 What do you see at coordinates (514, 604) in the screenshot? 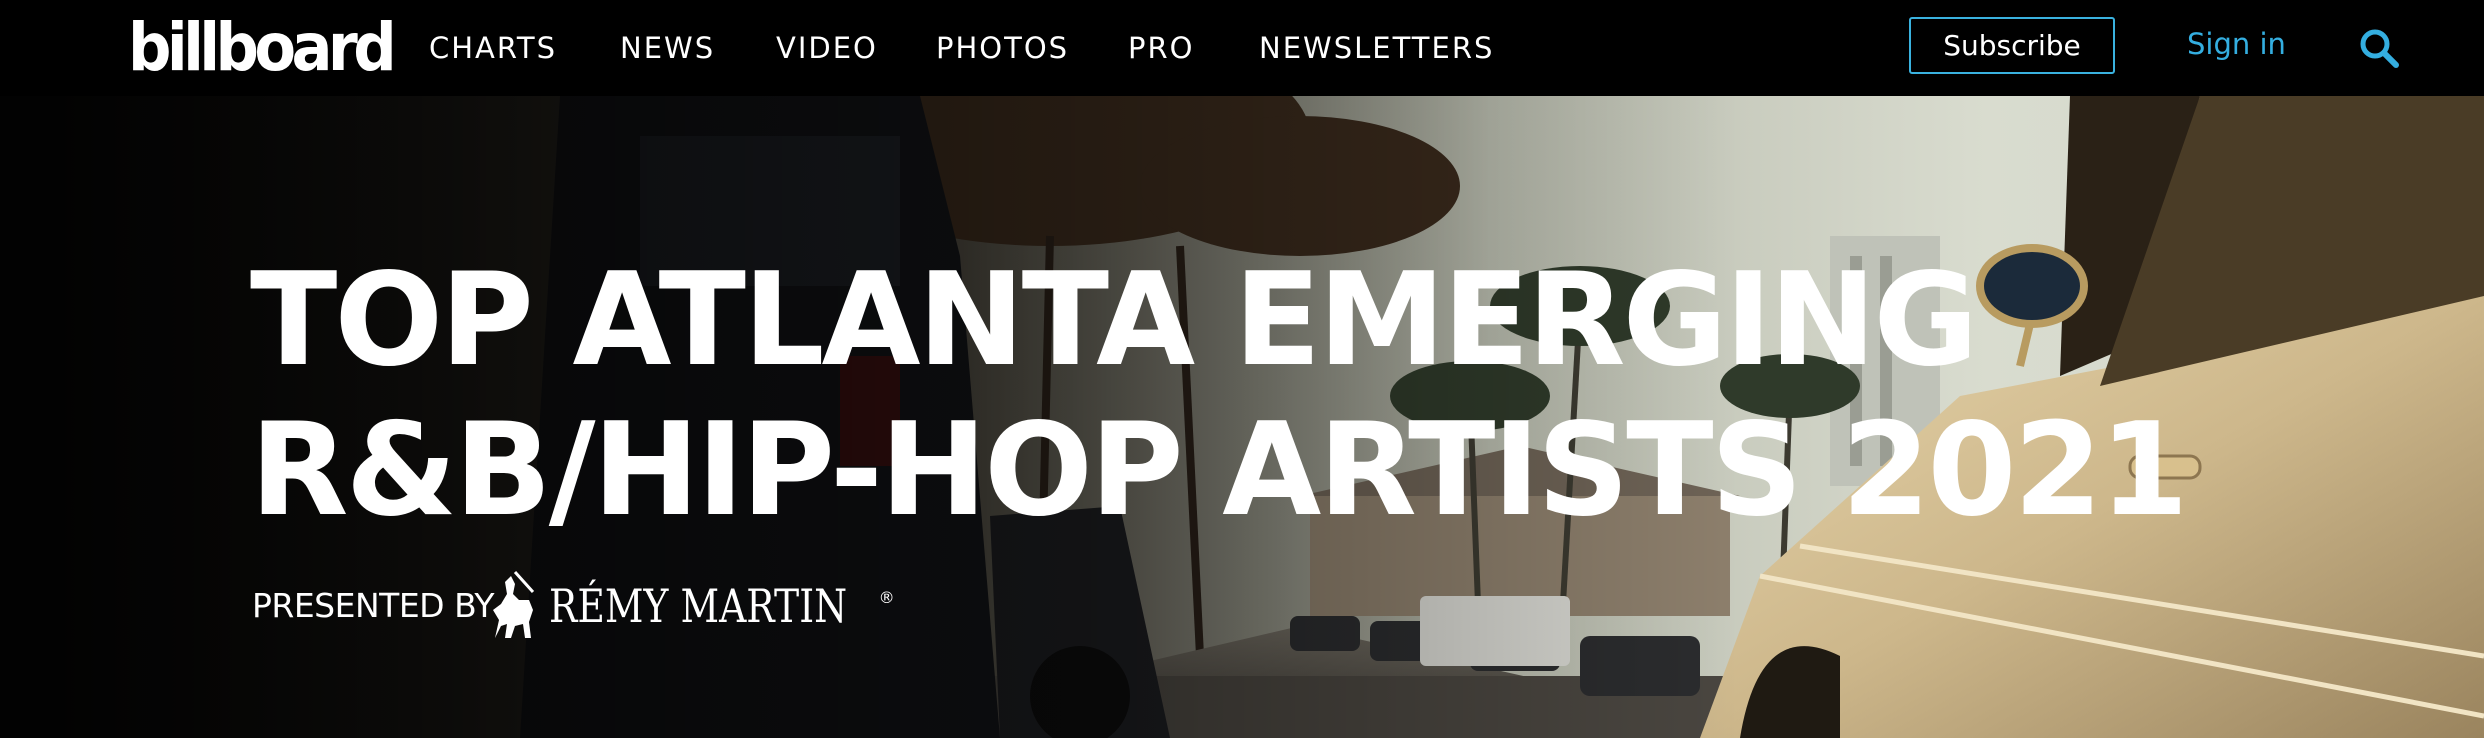
I see `centaur-icon` at bounding box center [514, 604].